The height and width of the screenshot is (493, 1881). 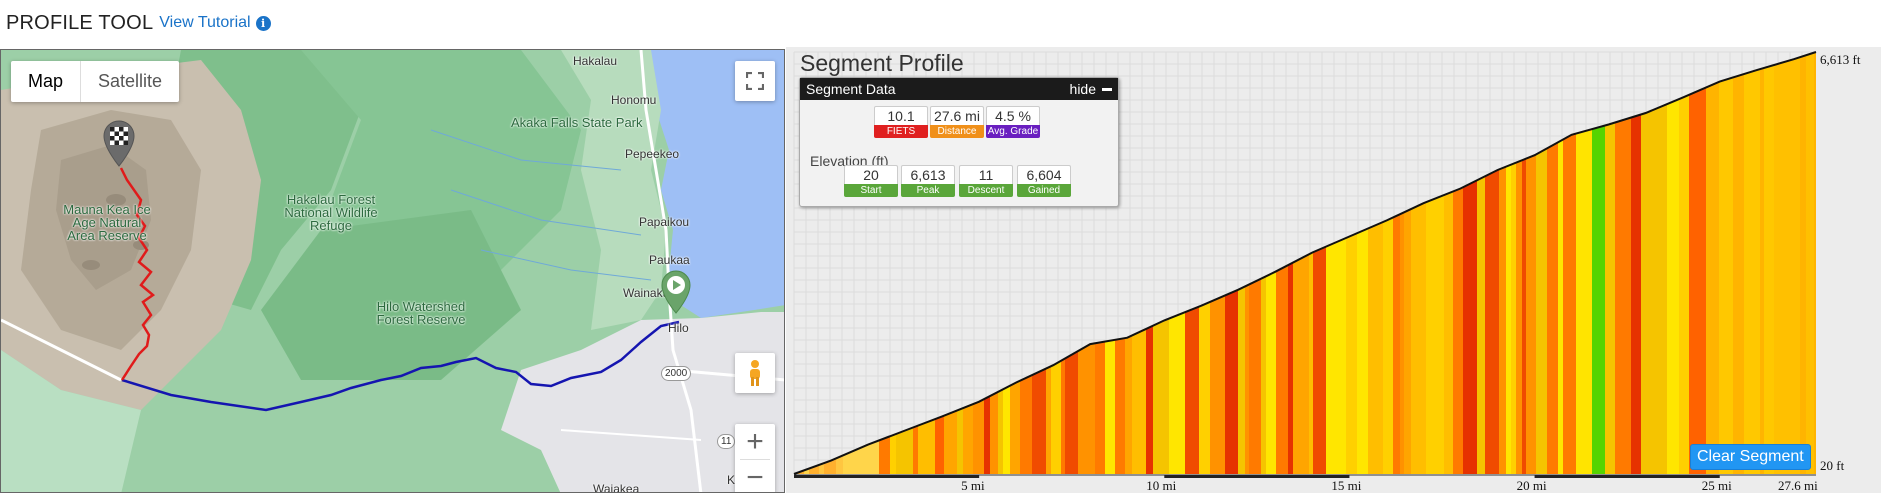 I want to click on zoom-in-button: +, so click(x=755, y=441).